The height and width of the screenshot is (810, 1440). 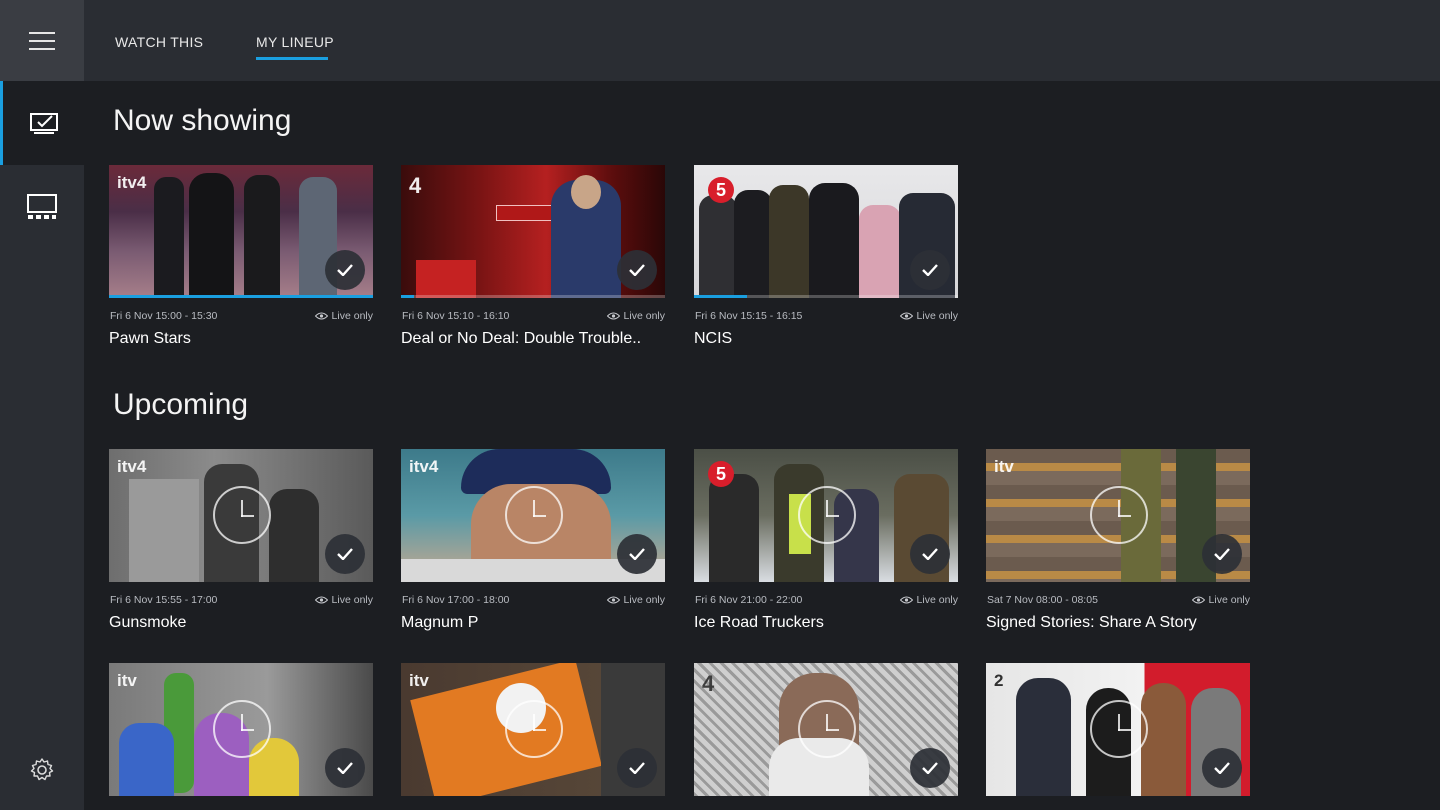 I want to click on sidebar-item-my-lineup, so click(x=42, y=123).